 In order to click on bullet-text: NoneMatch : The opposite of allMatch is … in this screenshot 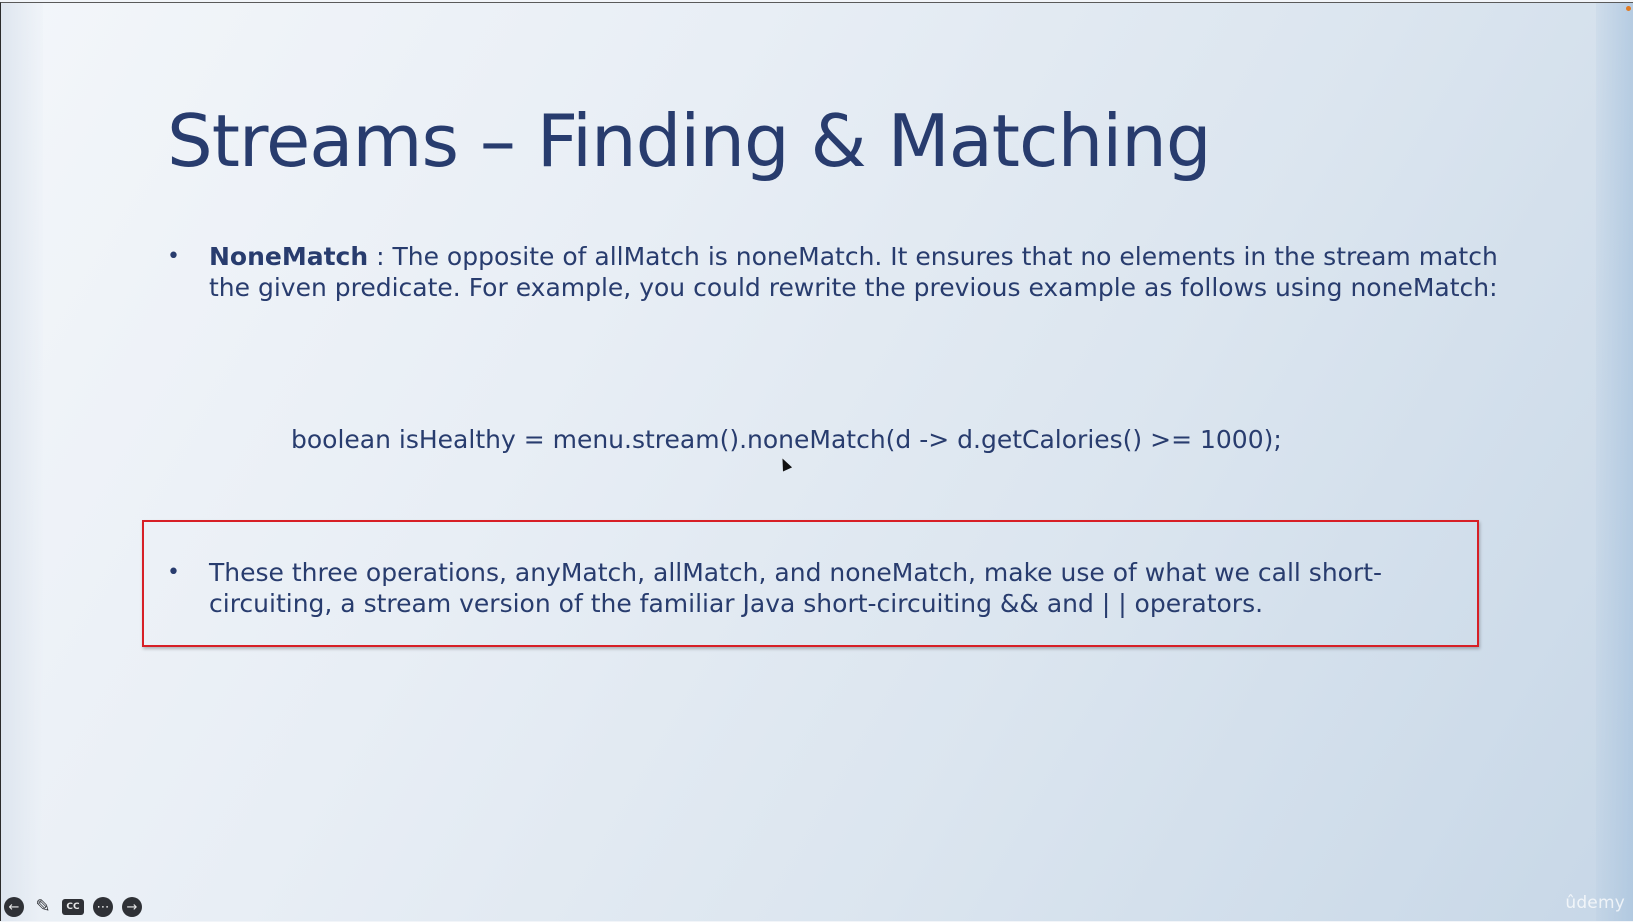, I will do `click(858, 272)`.